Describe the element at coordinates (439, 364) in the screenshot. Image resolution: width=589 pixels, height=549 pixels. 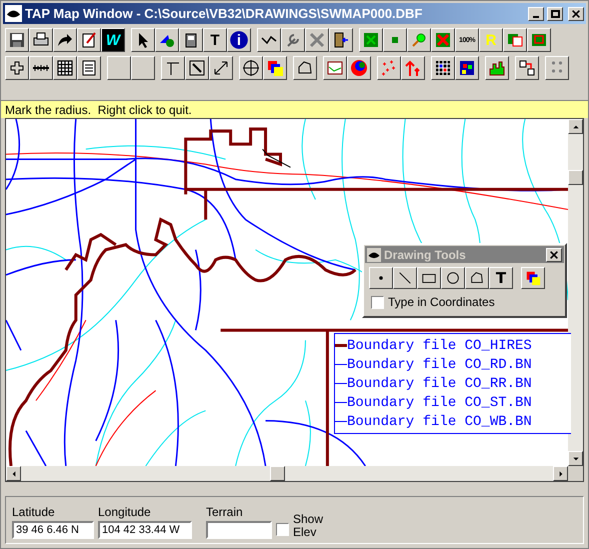
I see `legend-text: Boundary file CO_RD.BN` at that location.